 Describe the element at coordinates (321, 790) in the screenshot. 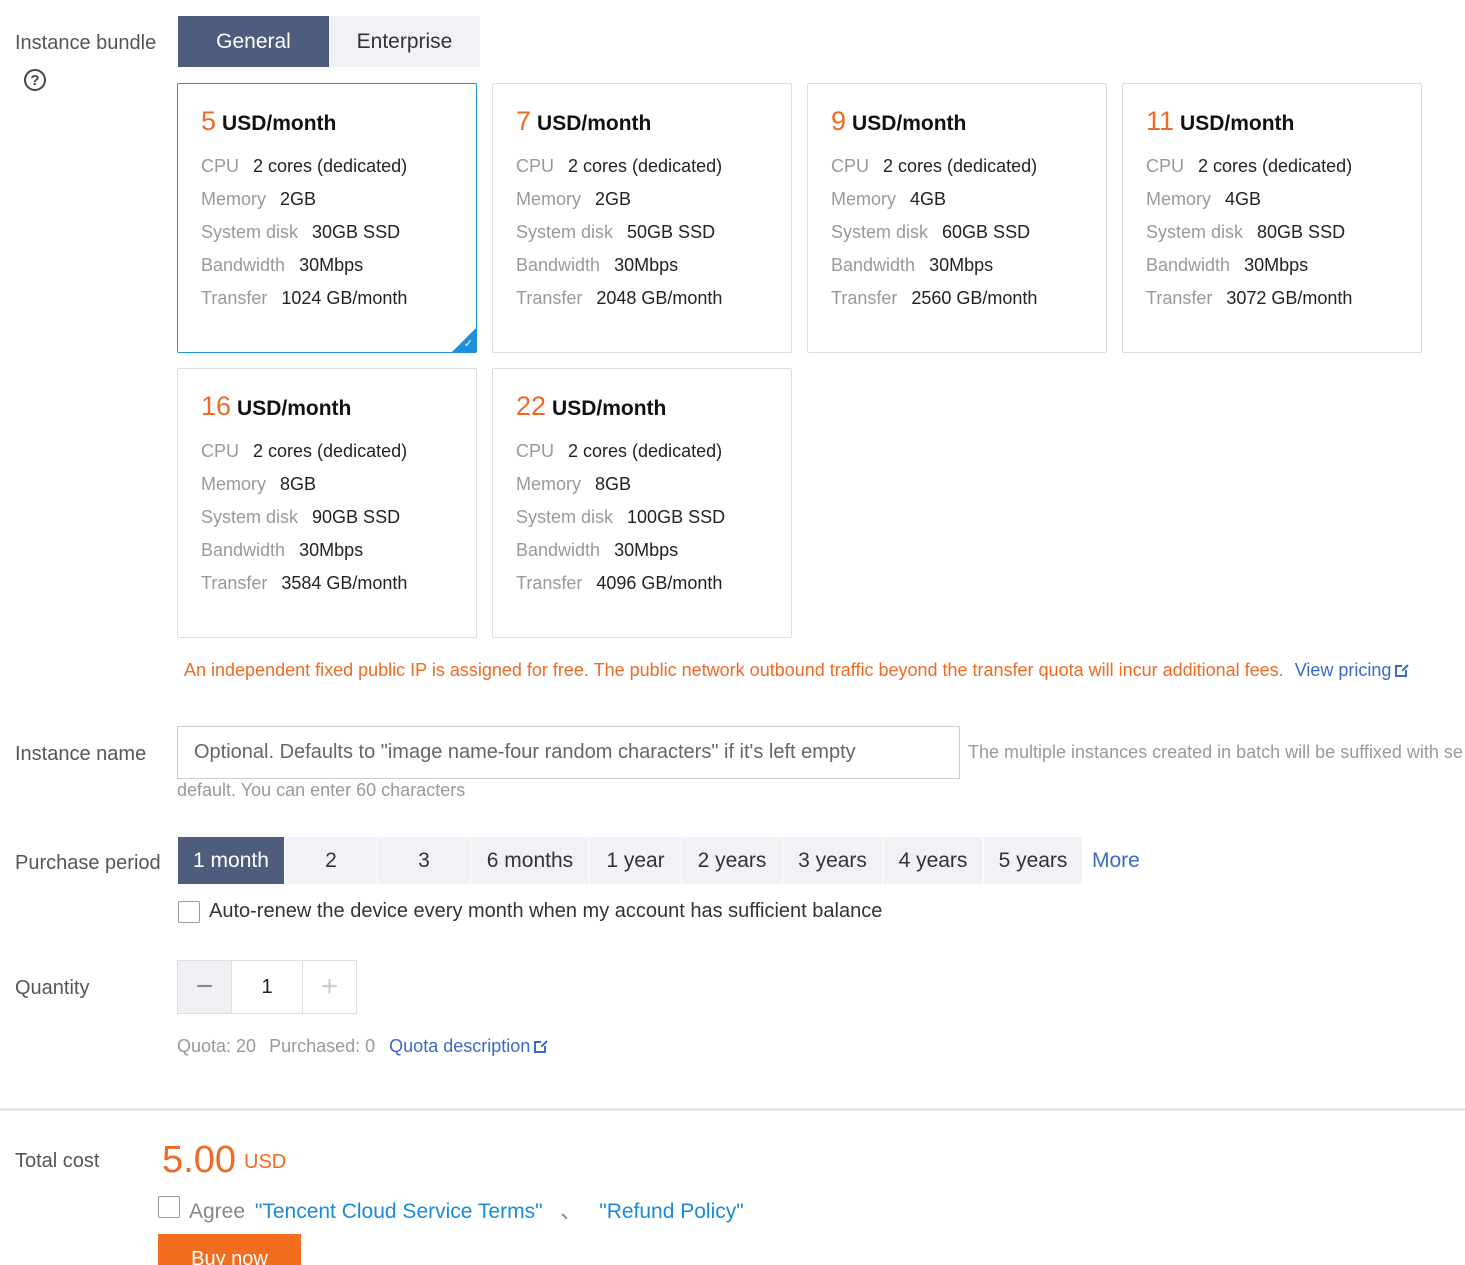

I see `instance-name-hint-cont: default. You can enter 60 characters` at that location.